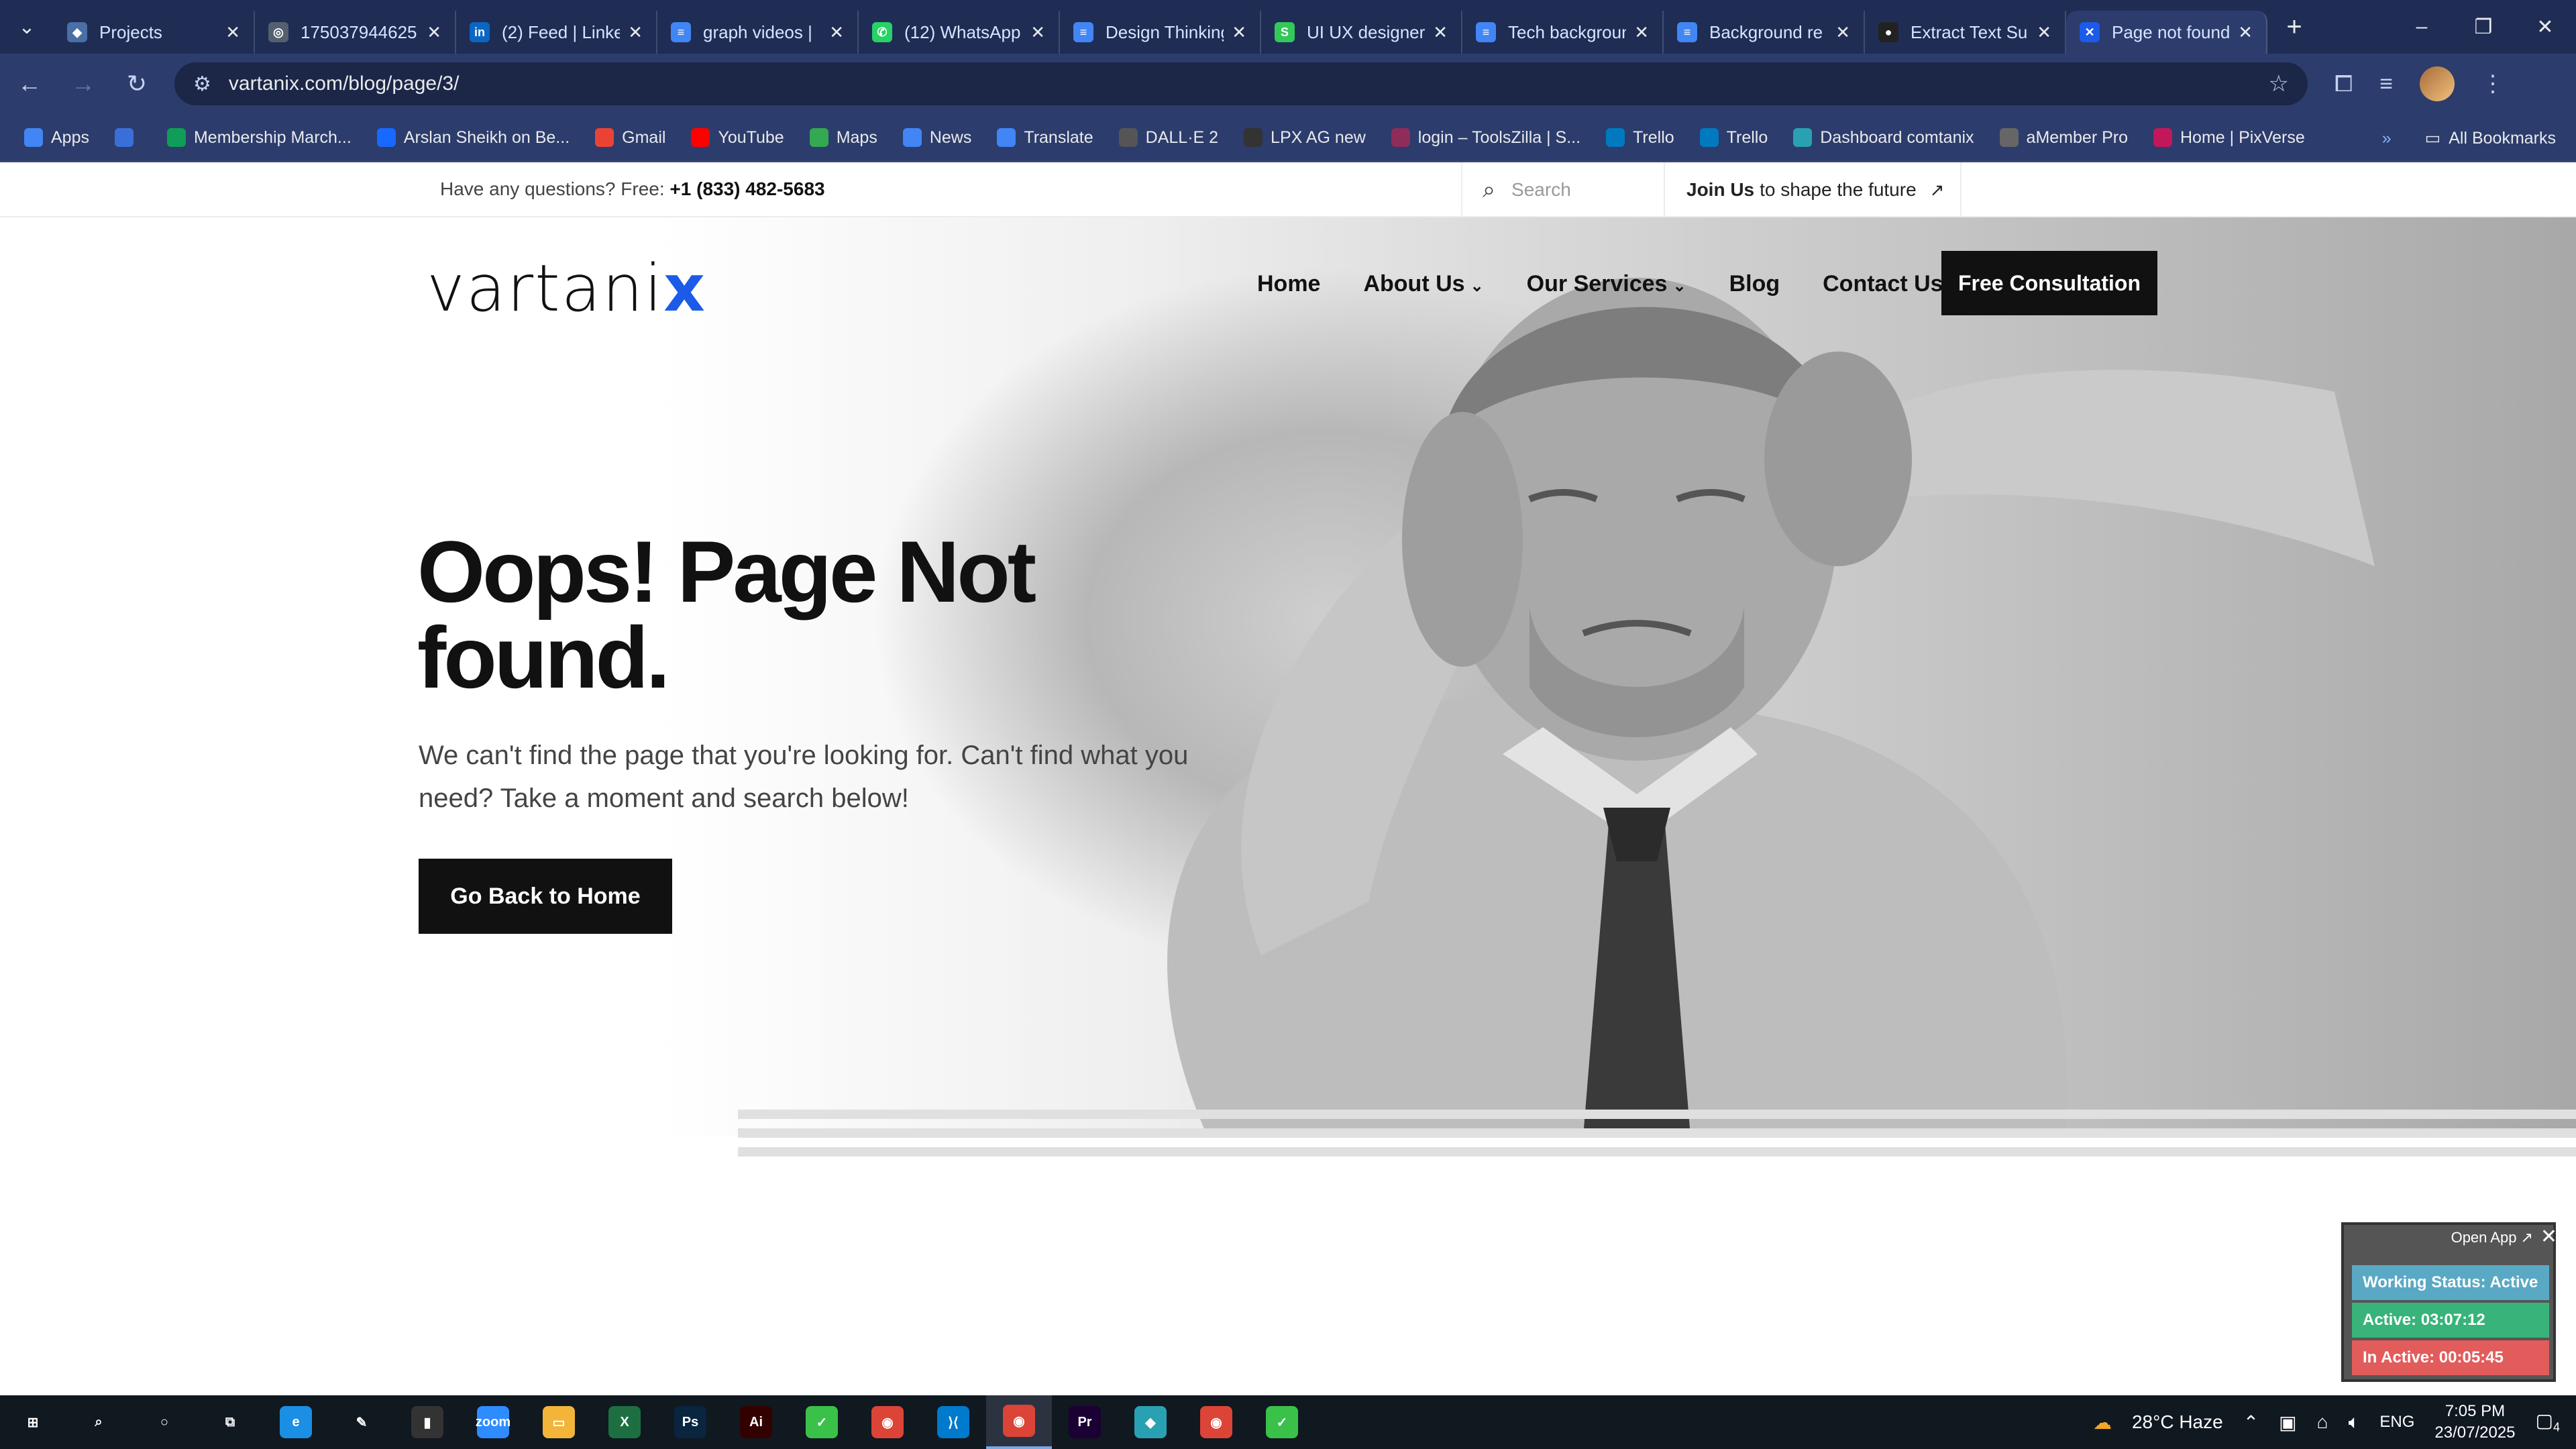 This screenshot has width=2576, height=1449. Describe the element at coordinates (2396, 1422) in the screenshot. I see `language-indicator: ENG` at that location.